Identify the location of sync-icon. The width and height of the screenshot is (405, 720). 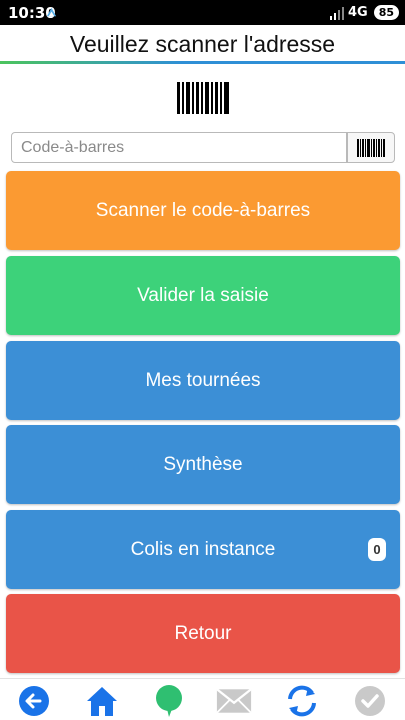
(302, 701).